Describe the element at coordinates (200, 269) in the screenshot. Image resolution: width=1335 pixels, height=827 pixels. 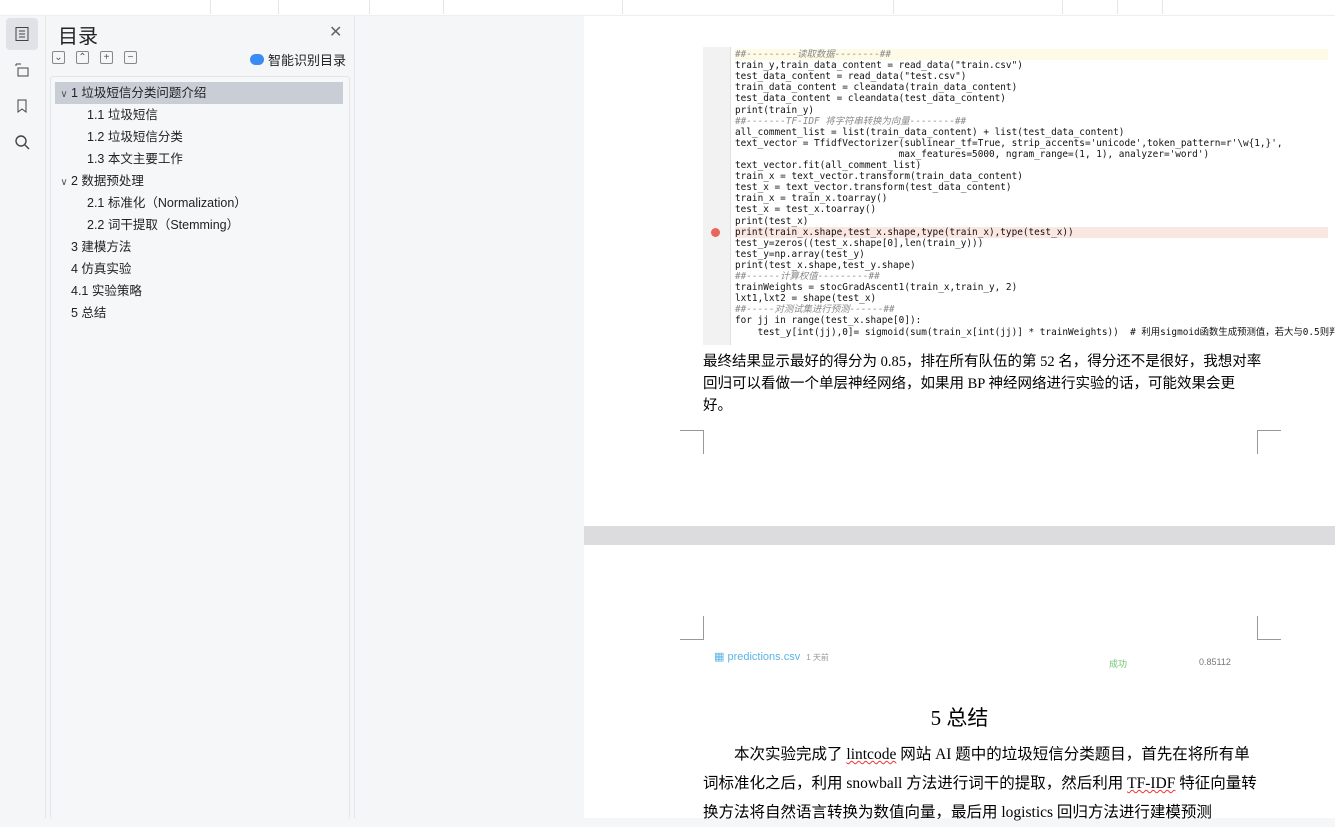
I see `toc-item: 4 仿真实验` at that location.